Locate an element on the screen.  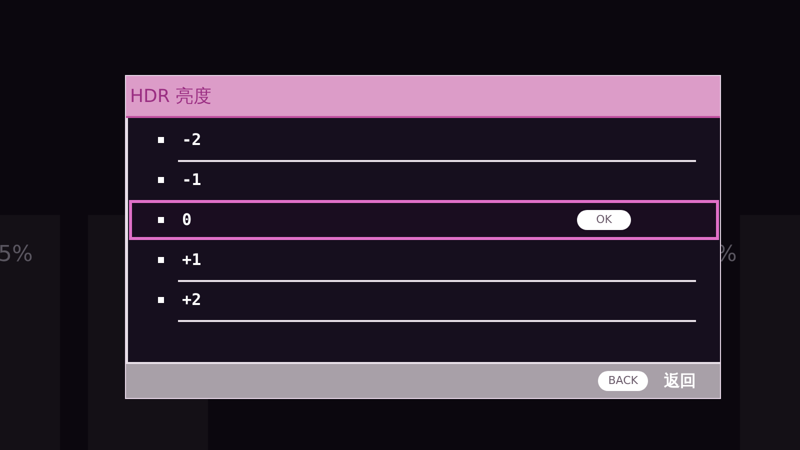
option-row: 0 OK is located at coordinates (424, 220).